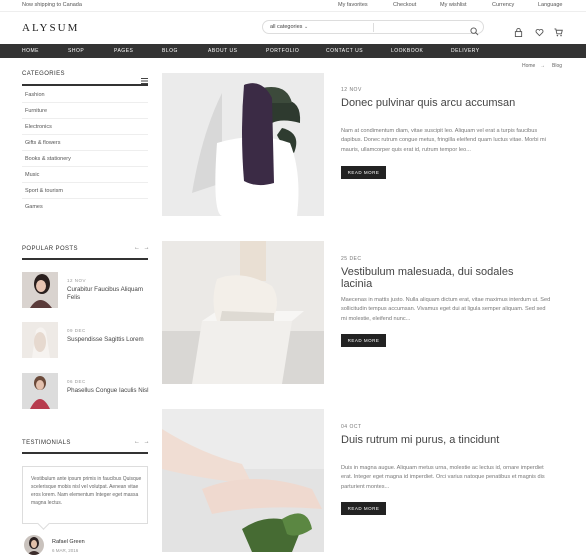 The width and height of the screenshot is (586, 560). Describe the element at coordinates (85, 111) in the screenshot. I see `category-furniture: Furniture` at that location.